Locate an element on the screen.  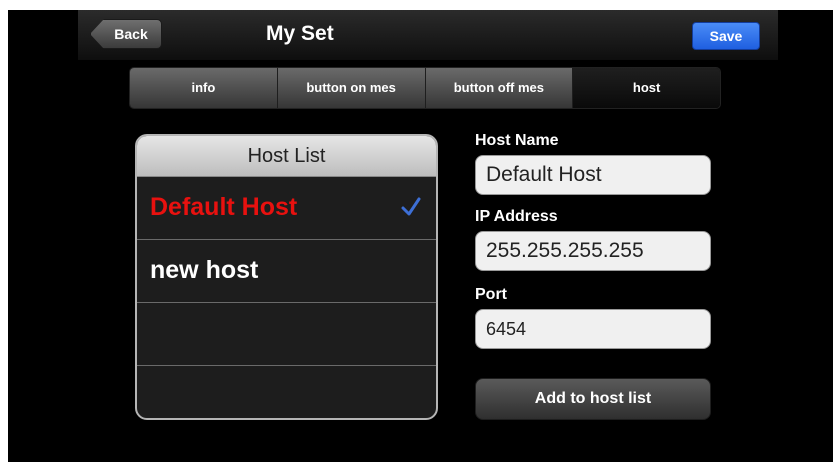
host-name: Default Host is located at coordinates (224, 207).